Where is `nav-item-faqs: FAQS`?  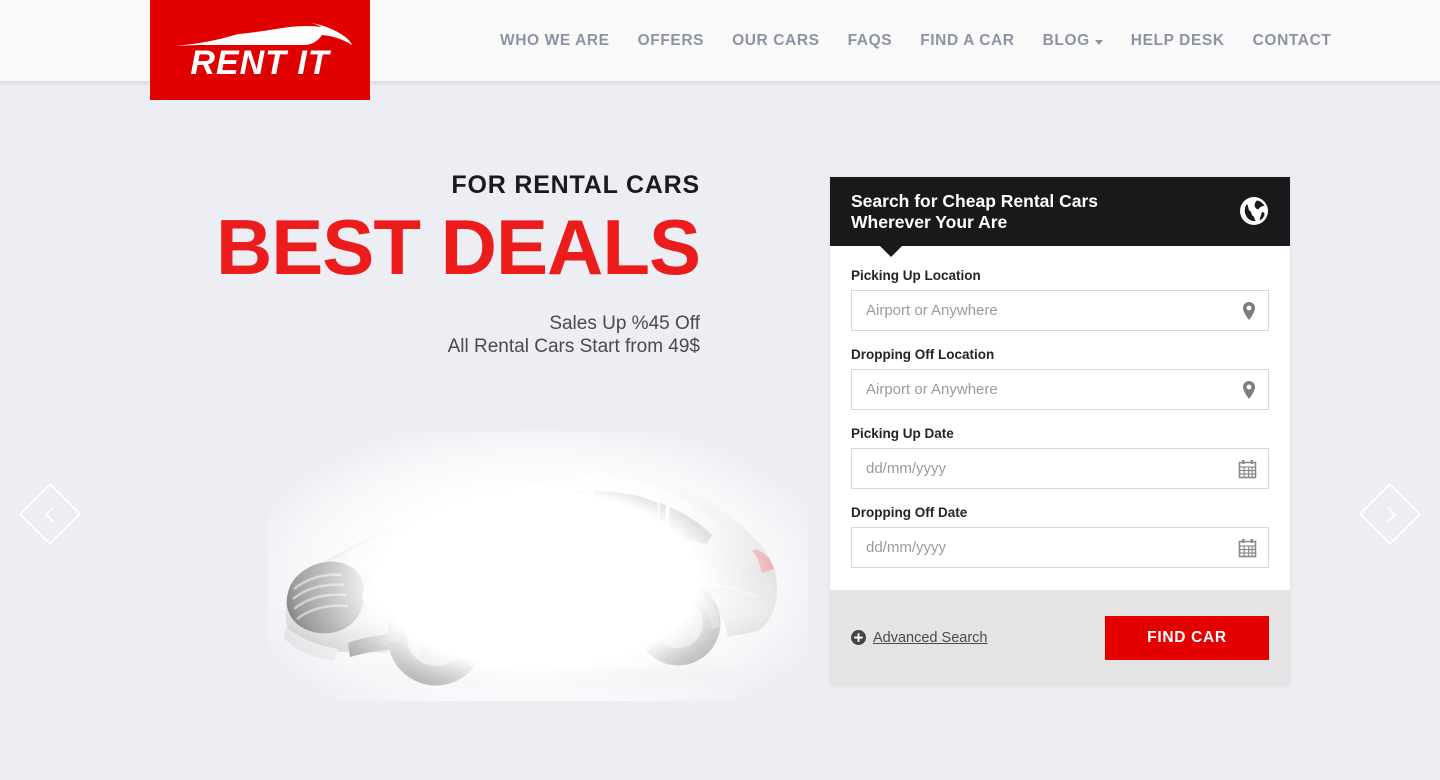 nav-item-faqs: FAQS is located at coordinates (870, 41).